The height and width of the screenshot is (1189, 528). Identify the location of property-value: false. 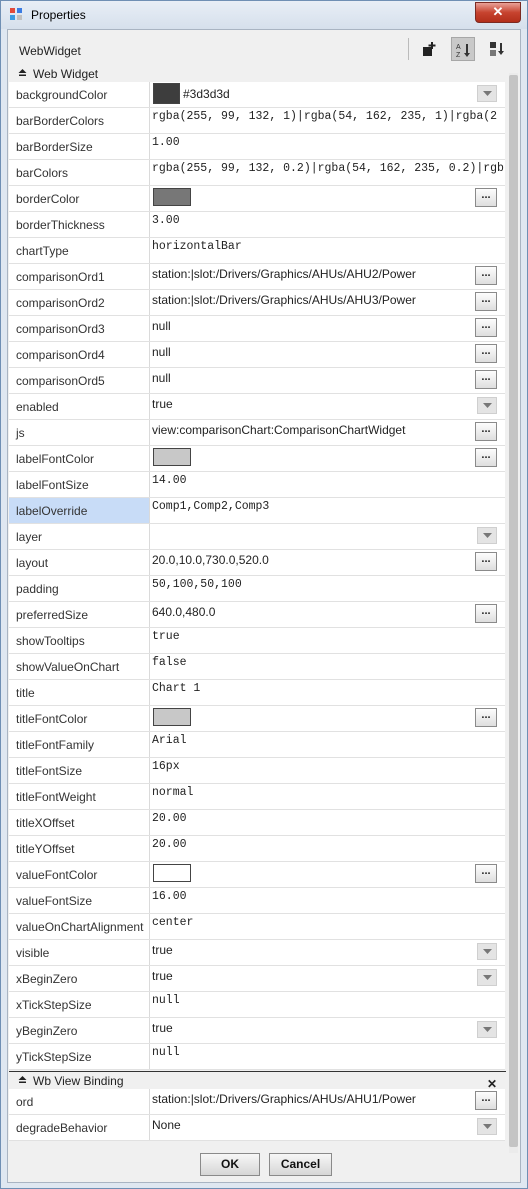
(169, 662).